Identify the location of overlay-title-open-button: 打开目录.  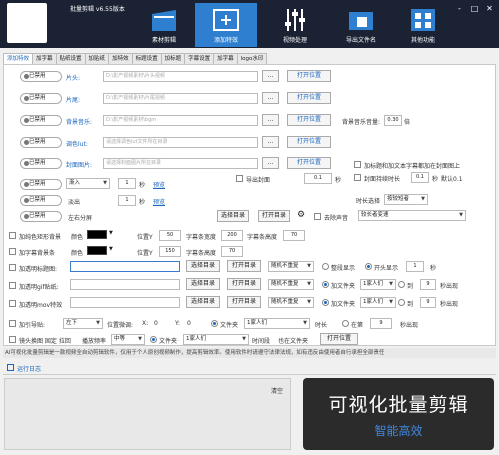
(244, 266).